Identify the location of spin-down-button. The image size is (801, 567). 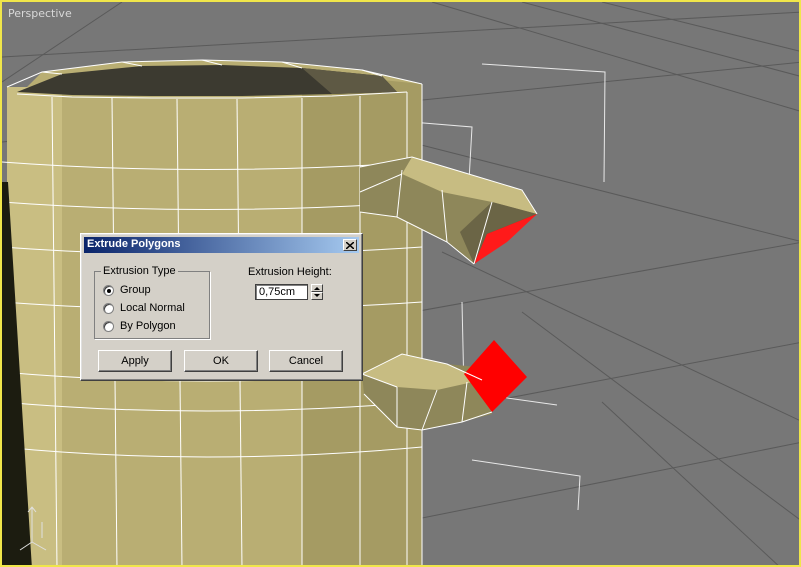
(317, 296).